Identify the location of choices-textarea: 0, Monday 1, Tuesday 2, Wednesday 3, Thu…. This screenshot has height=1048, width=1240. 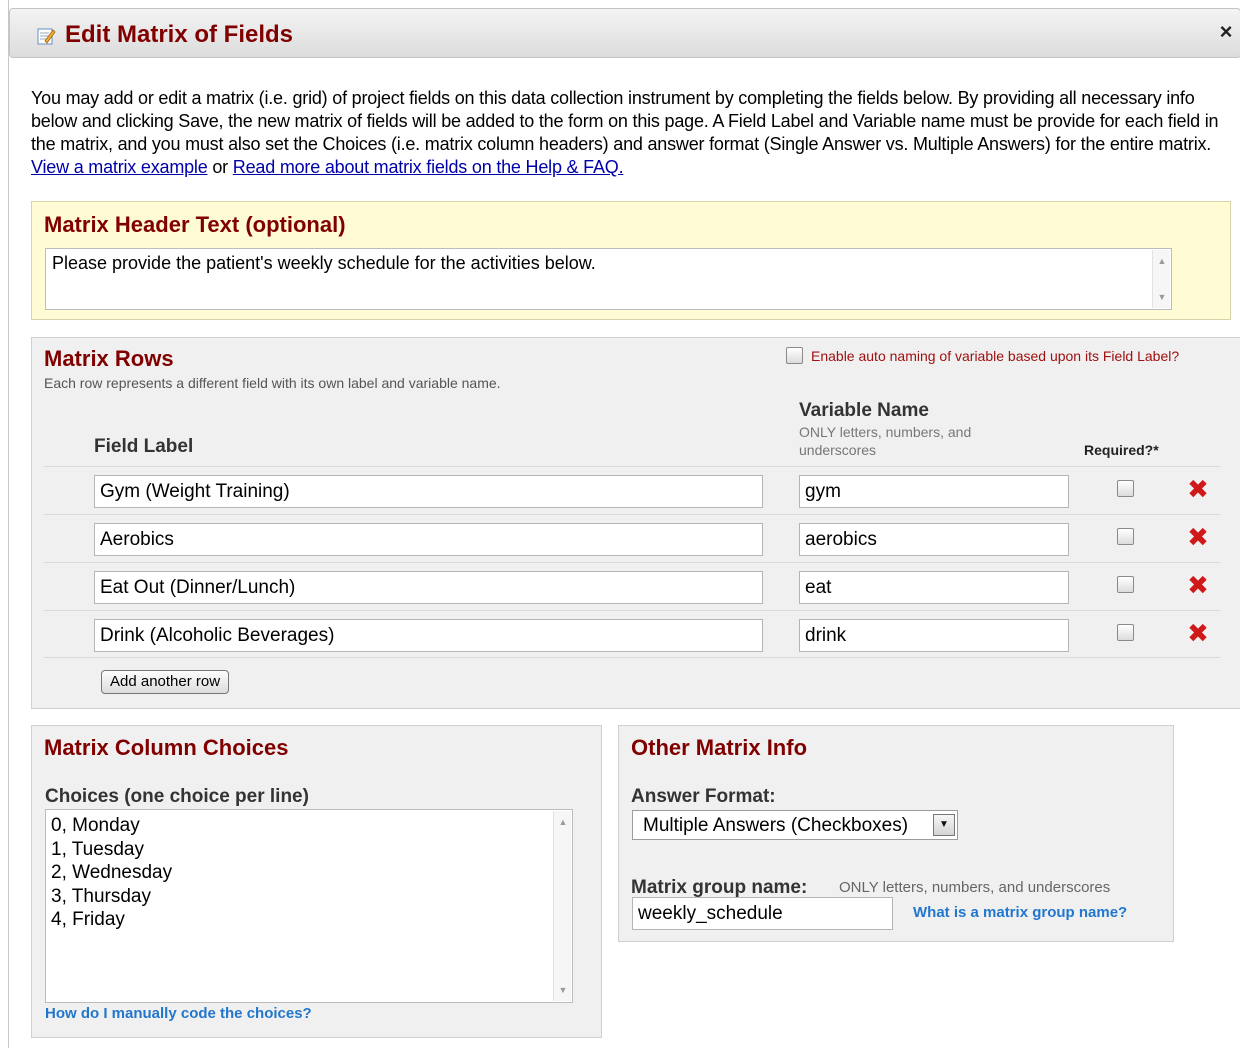
(309, 906).